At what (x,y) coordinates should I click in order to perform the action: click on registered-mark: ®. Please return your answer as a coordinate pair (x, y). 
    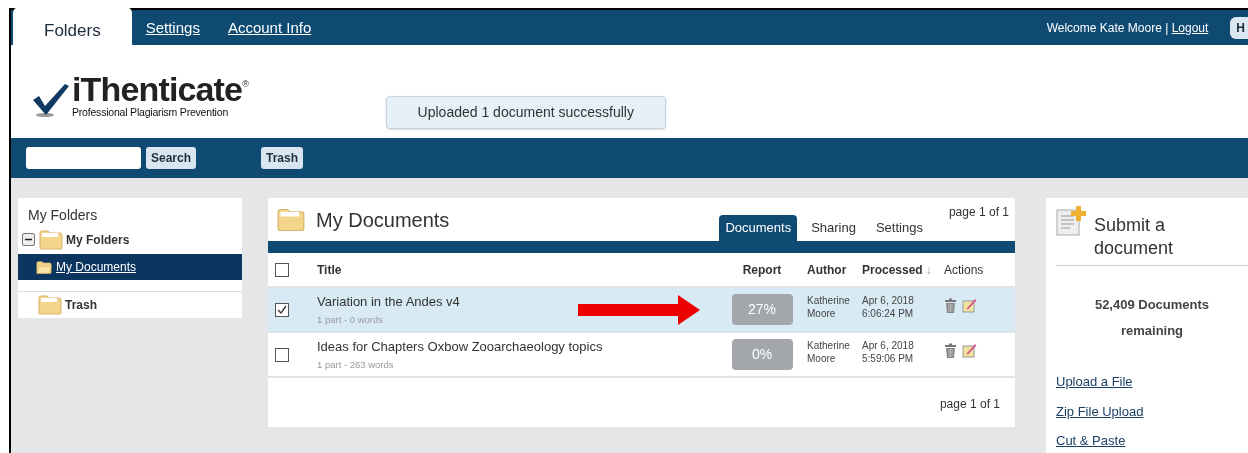
    Looking at the image, I should click on (245, 84).